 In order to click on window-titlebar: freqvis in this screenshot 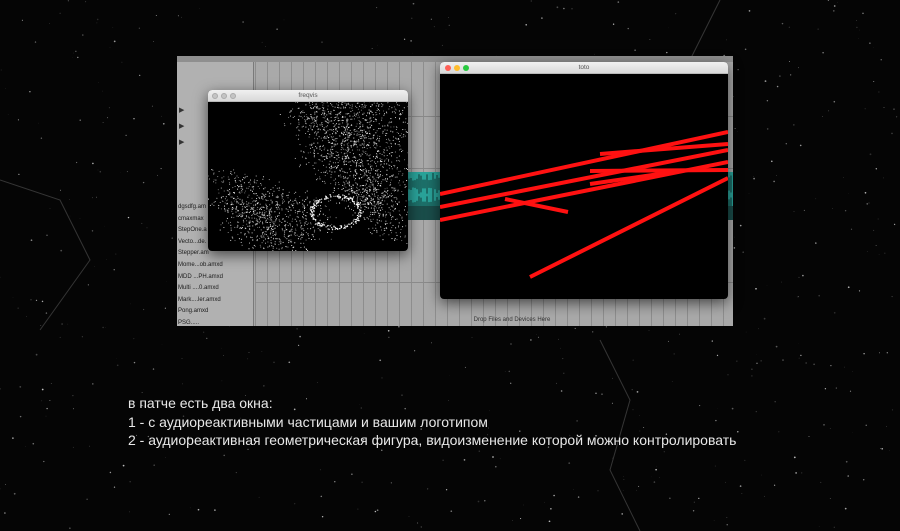, I will do `click(308, 96)`.